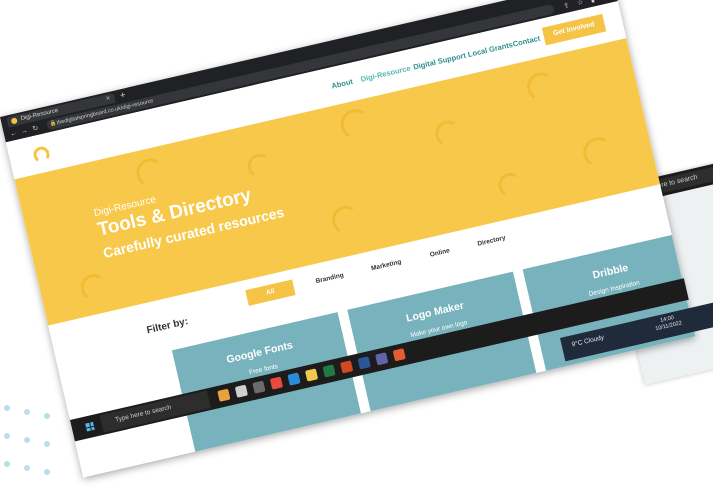 This screenshot has width=713, height=490. What do you see at coordinates (259, 387) in the screenshot?
I see `task-view-icon` at bounding box center [259, 387].